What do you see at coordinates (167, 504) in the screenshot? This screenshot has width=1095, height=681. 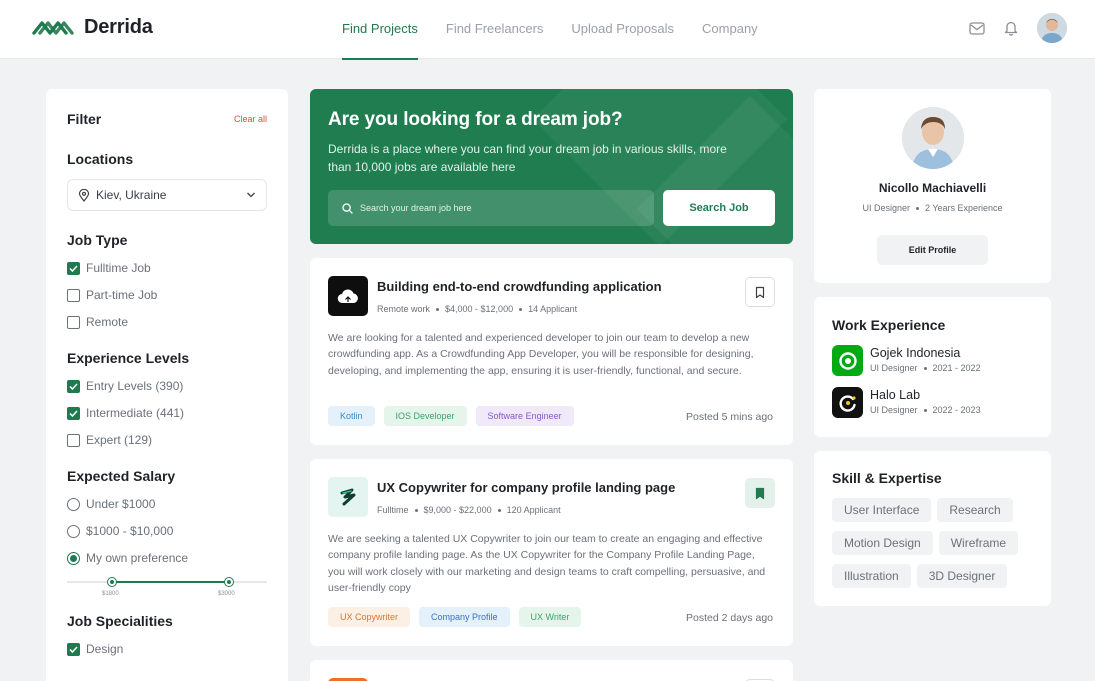 I see `option-under-1000: Under $1000` at bounding box center [167, 504].